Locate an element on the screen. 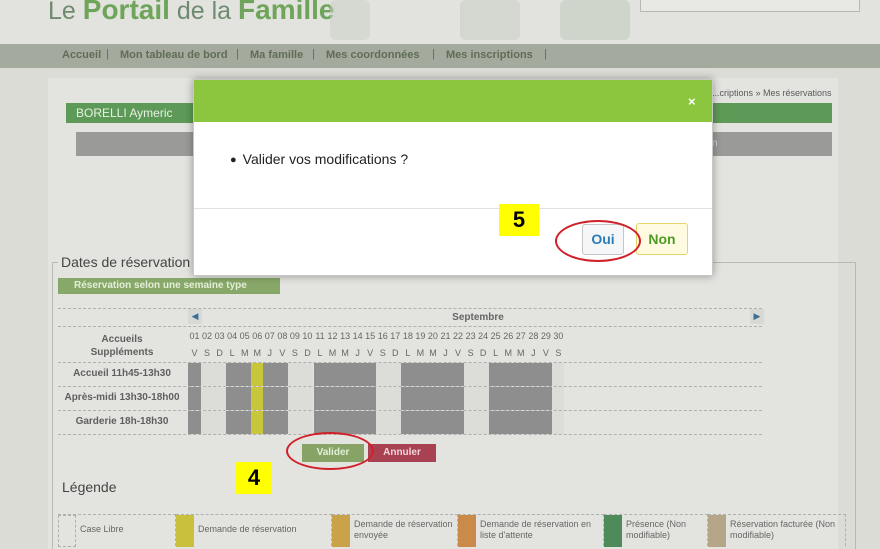 The width and height of the screenshot is (880, 549). nav-mes-inscriptions: Mes inscriptions is located at coordinates (489, 55).